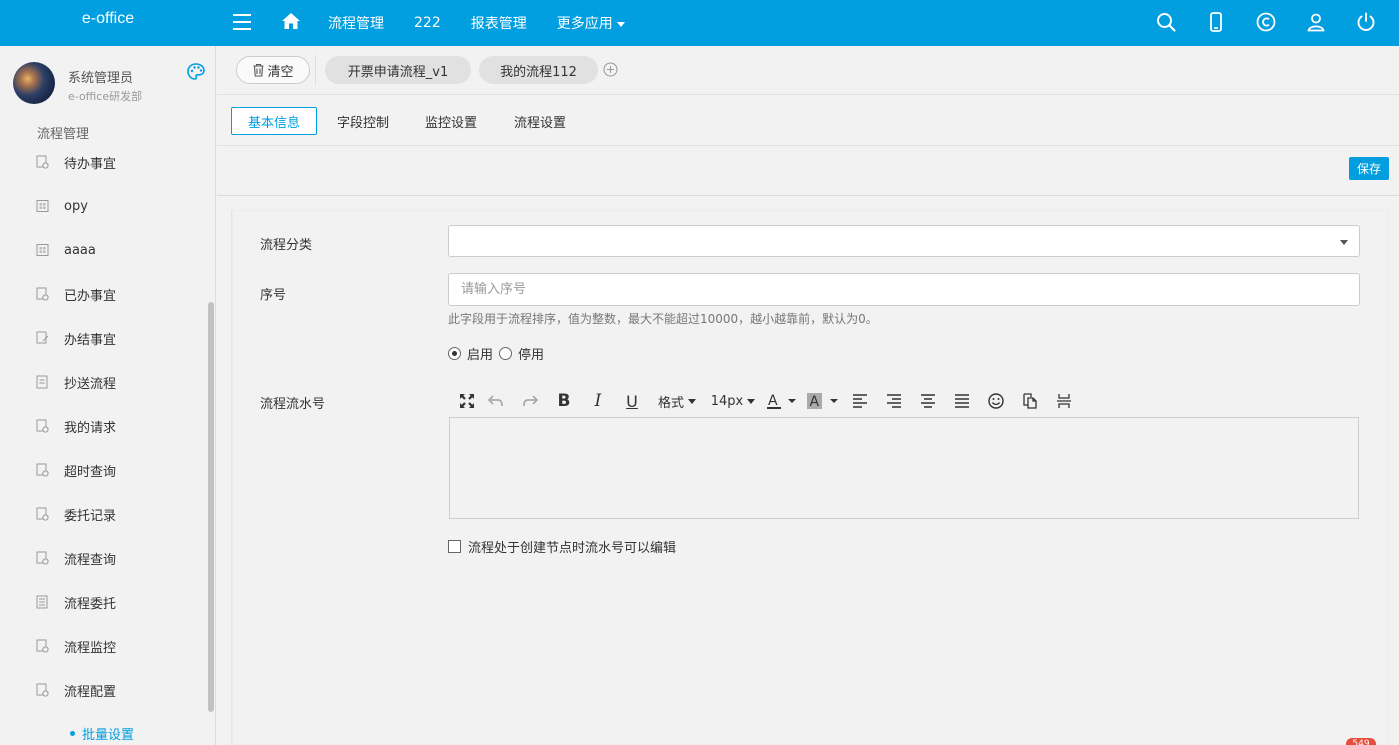 The width and height of the screenshot is (1399, 745). I want to click on editable-option: 流程处于创建节点时流水号可以编辑, so click(562, 546).